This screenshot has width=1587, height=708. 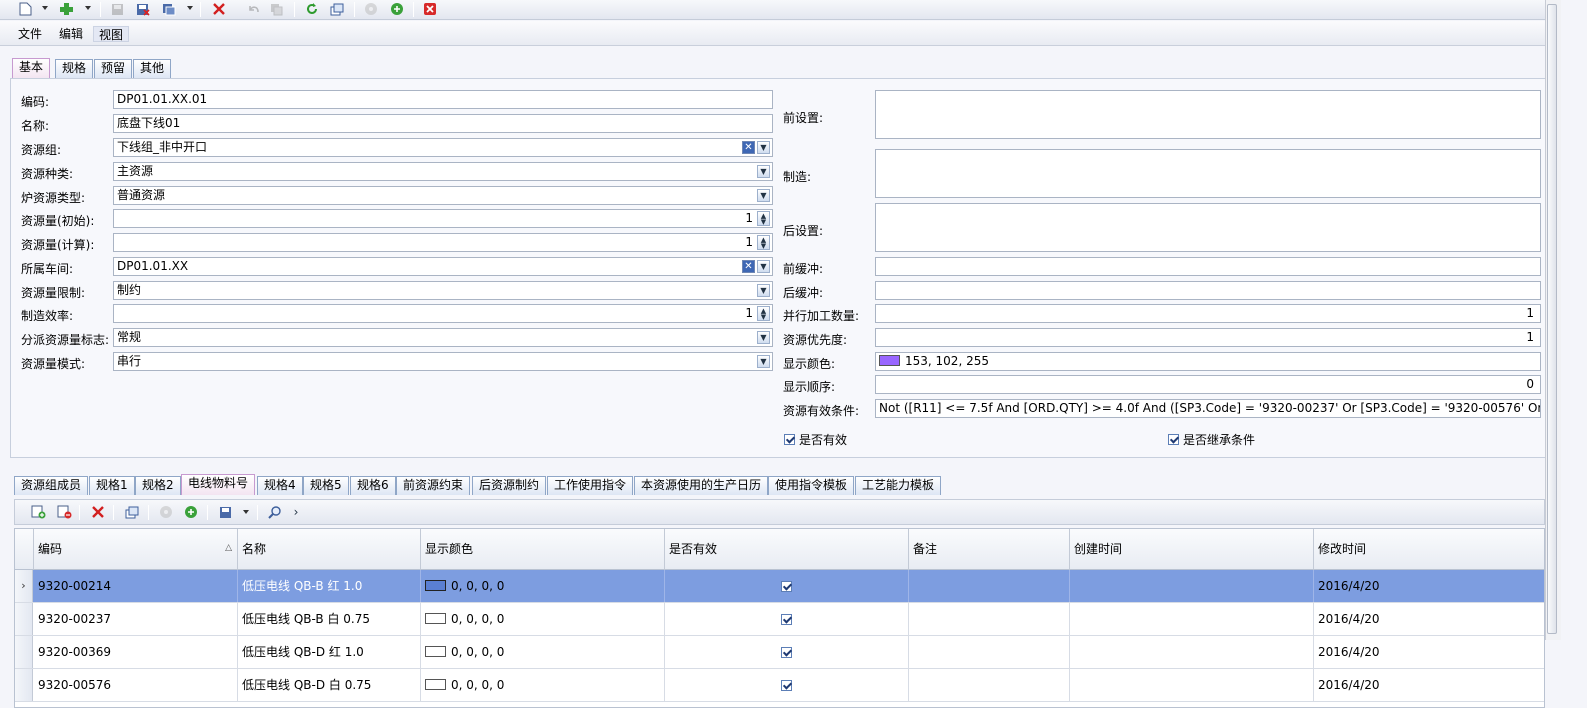 What do you see at coordinates (326, 485) in the screenshot?
I see `tab-spec5: 规格5` at bounding box center [326, 485].